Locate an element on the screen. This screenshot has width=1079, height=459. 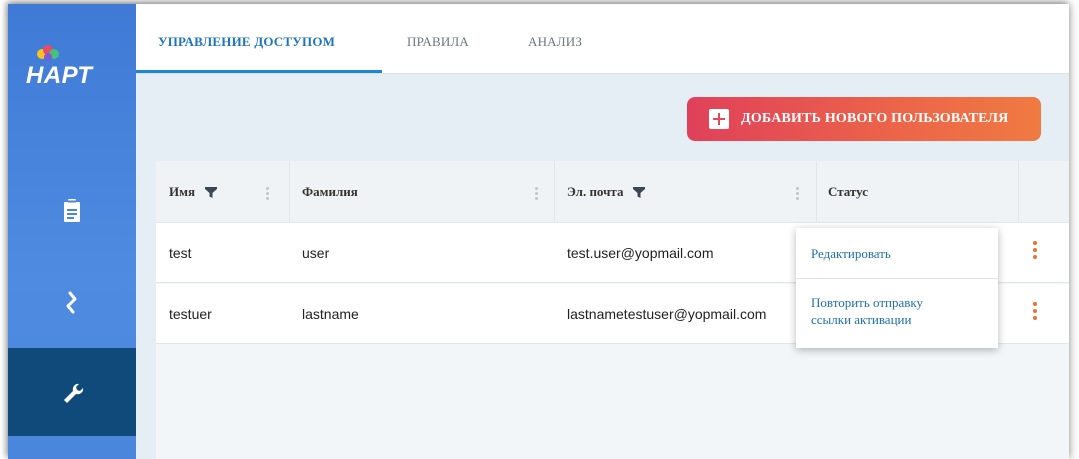
table-header: Имя Фамилия Эл. почта Статус is located at coordinates (612, 192).